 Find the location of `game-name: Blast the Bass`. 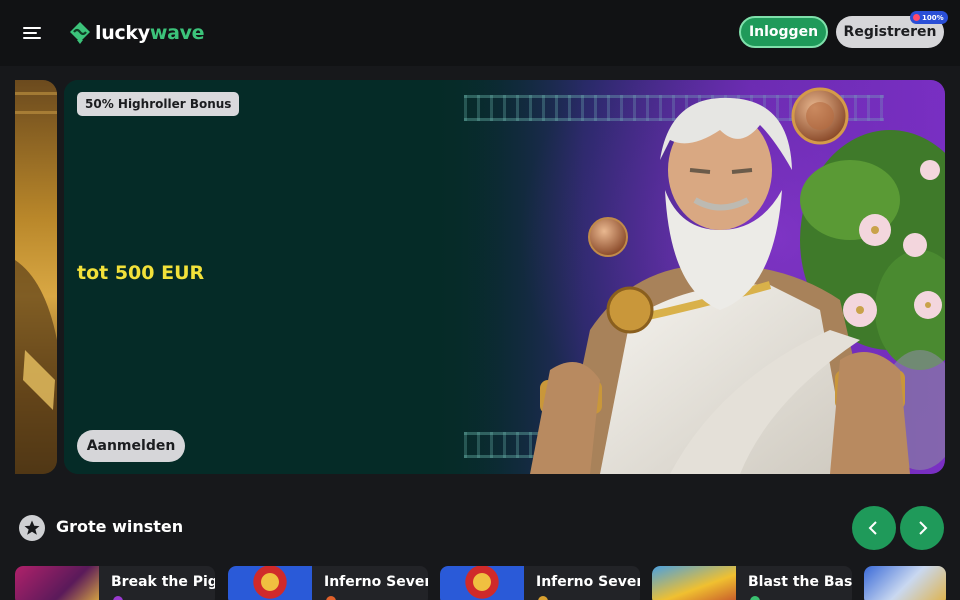

game-name: Blast the Bass is located at coordinates (800, 582).